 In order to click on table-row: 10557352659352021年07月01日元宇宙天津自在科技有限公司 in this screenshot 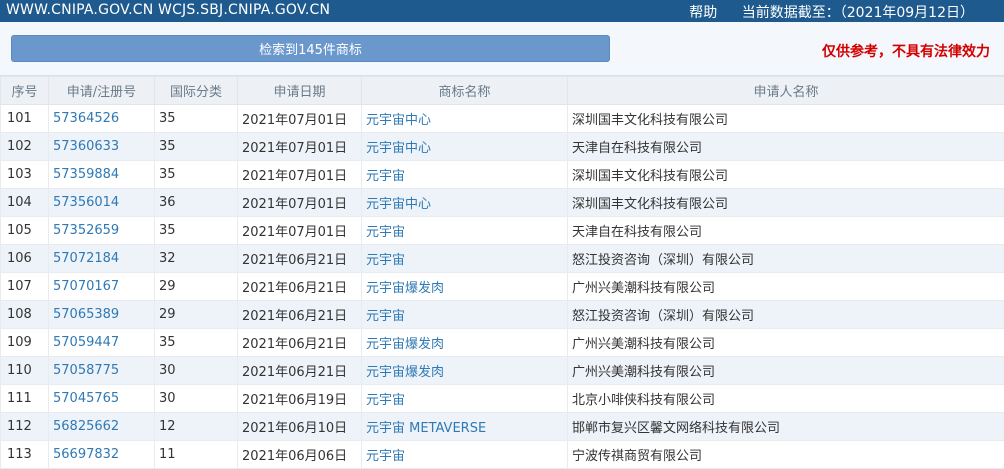, I will do `click(502, 231)`.